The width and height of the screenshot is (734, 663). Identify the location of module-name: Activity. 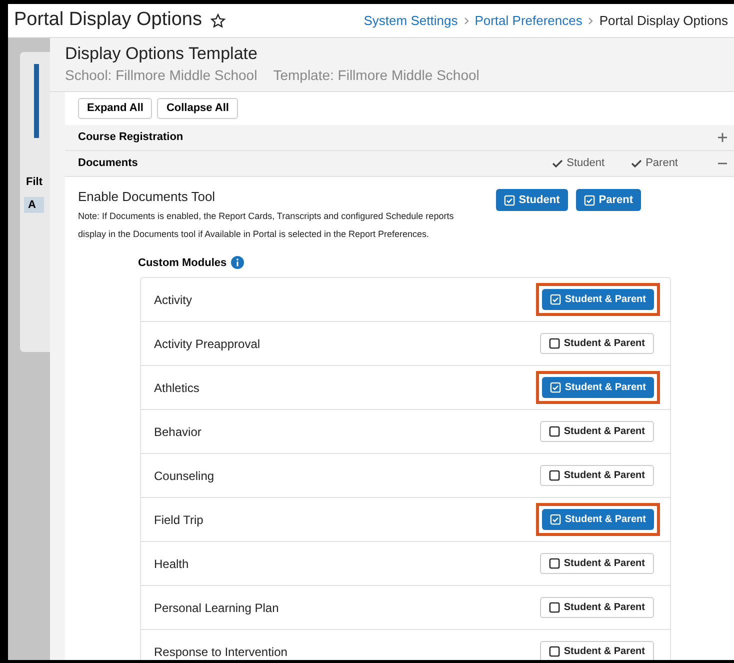
(173, 300).